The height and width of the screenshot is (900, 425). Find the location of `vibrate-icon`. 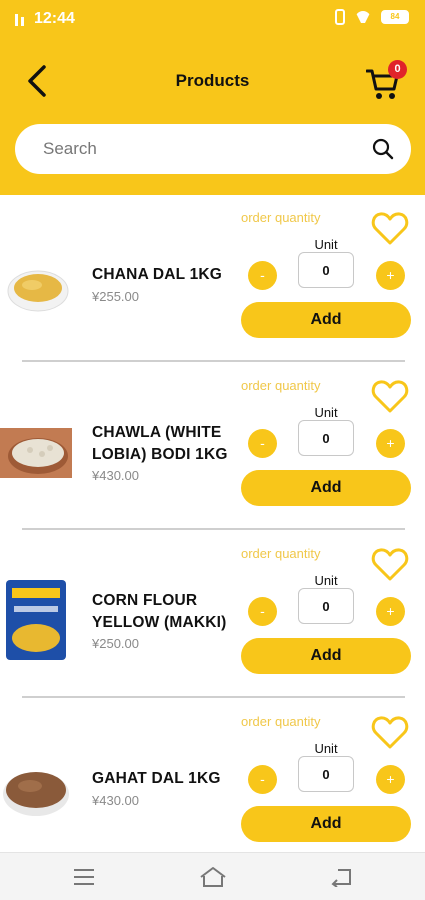

vibrate-icon is located at coordinates (340, 17).